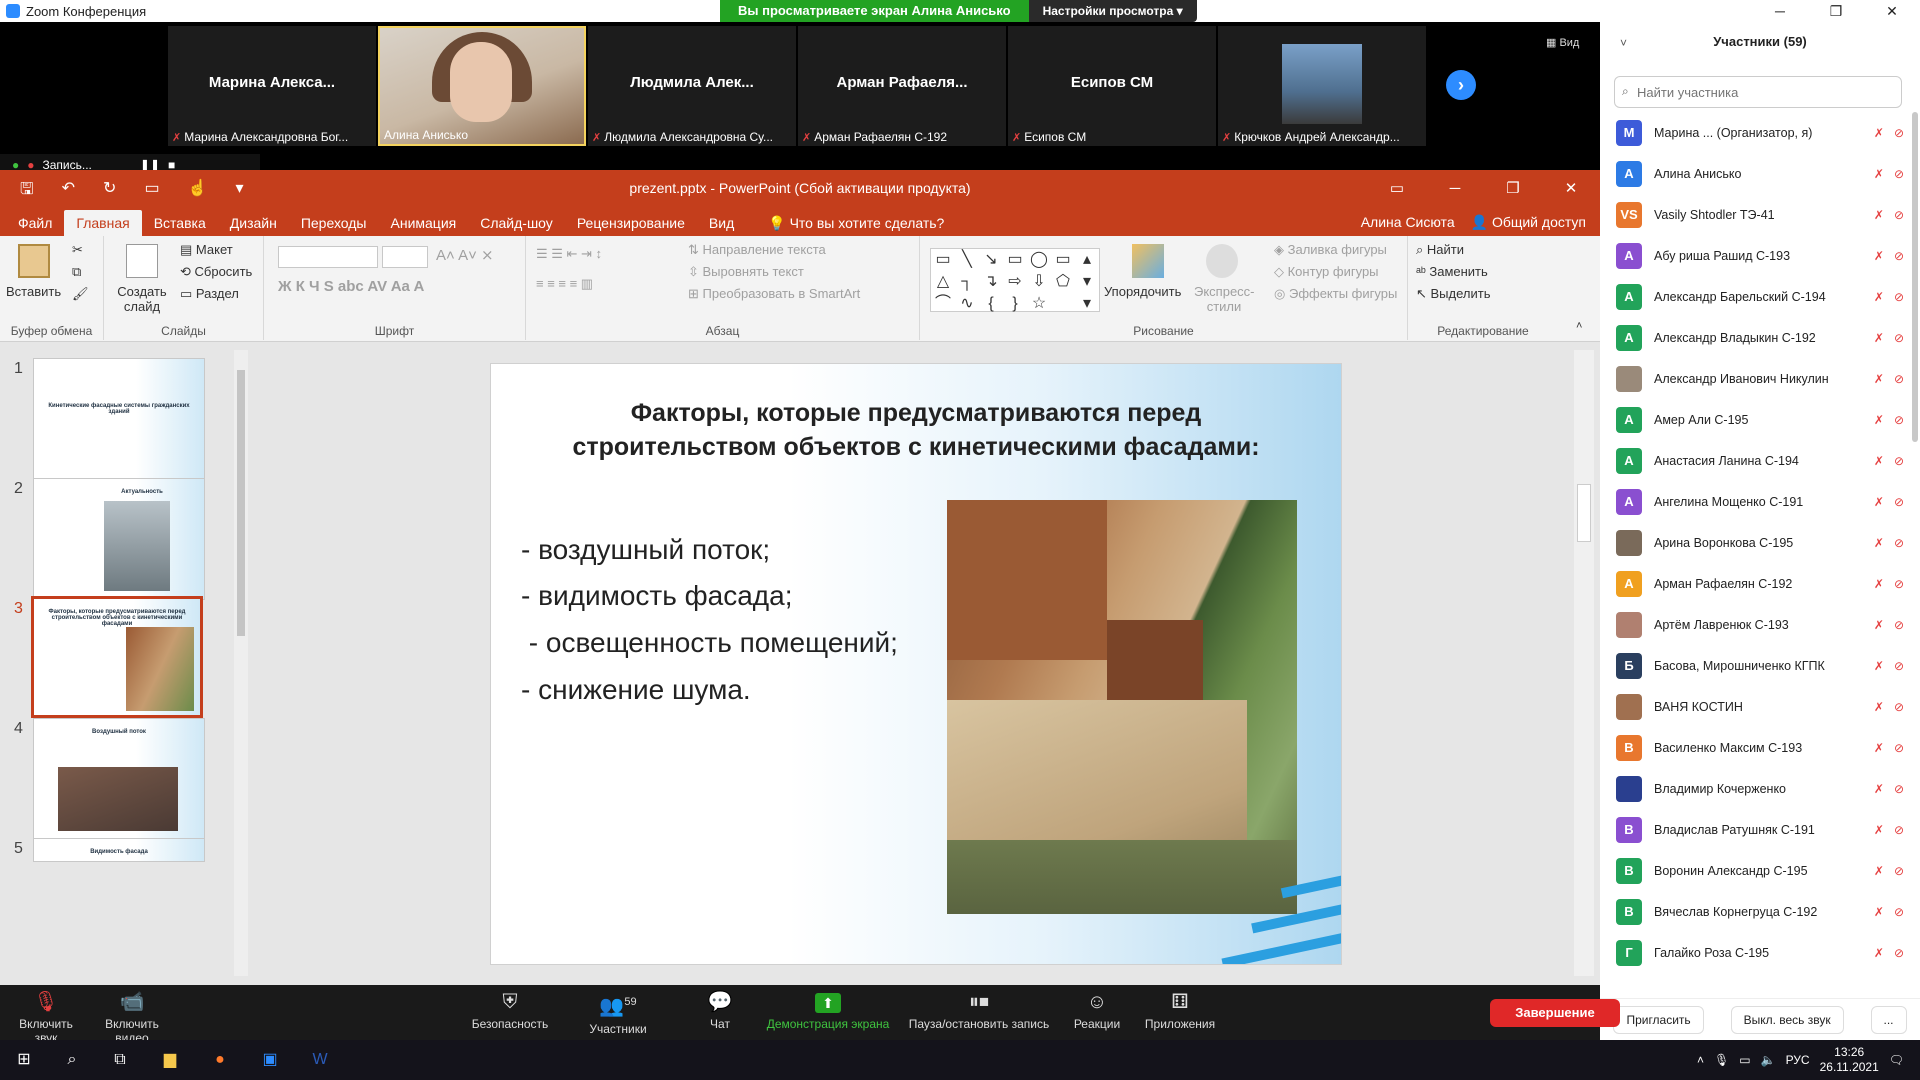  I want to click on align-text-button: ⇳ Выровнять текст, so click(746, 272).